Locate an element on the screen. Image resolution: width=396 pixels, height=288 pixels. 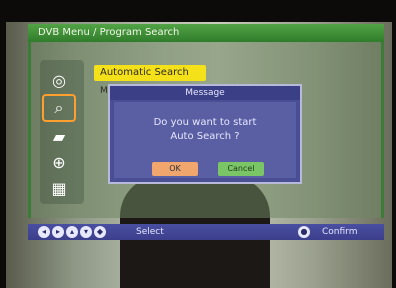
up-arrow-icon: ▴ is located at coordinates (72, 232).